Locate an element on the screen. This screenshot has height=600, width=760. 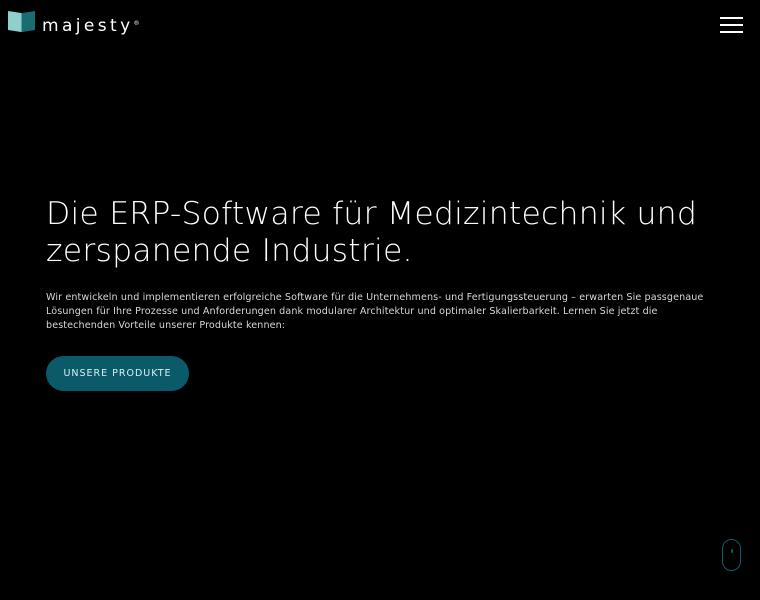
brand-logo: majesty® is located at coordinates (74, 23).